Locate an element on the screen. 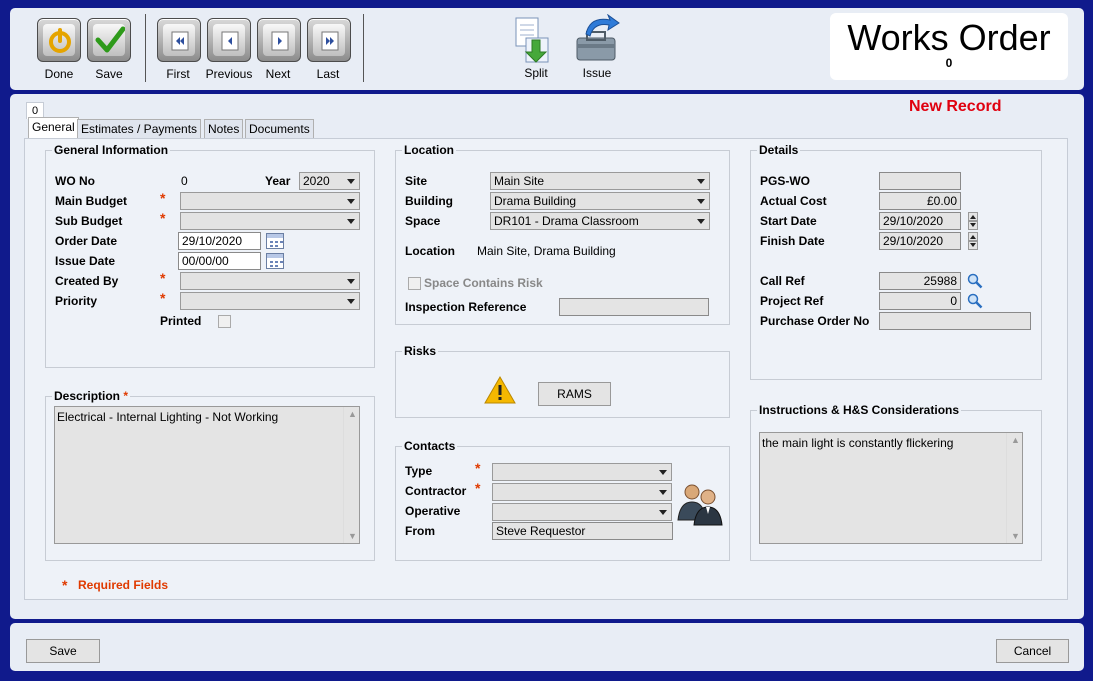  split-label: Split is located at coordinates (536, 73).